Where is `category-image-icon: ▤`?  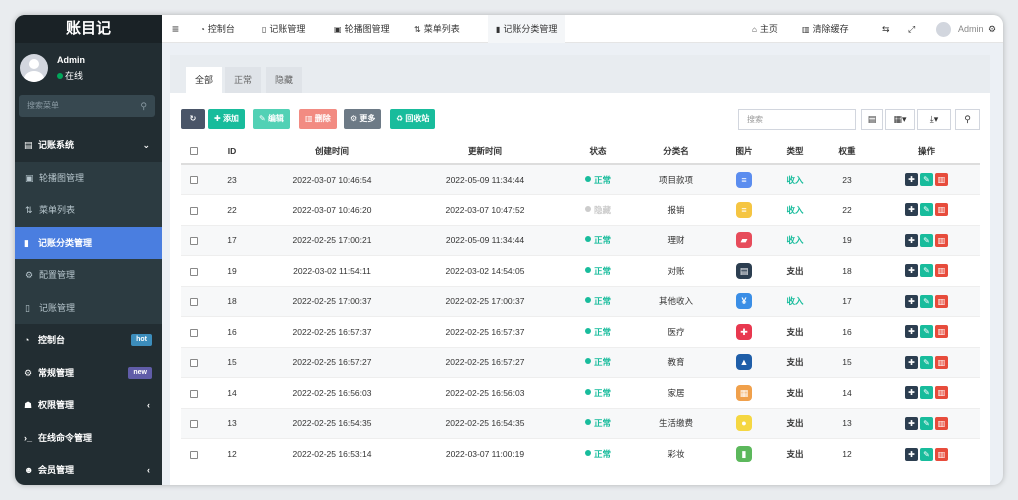 category-image-icon: ▤ is located at coordinates (744, 270).